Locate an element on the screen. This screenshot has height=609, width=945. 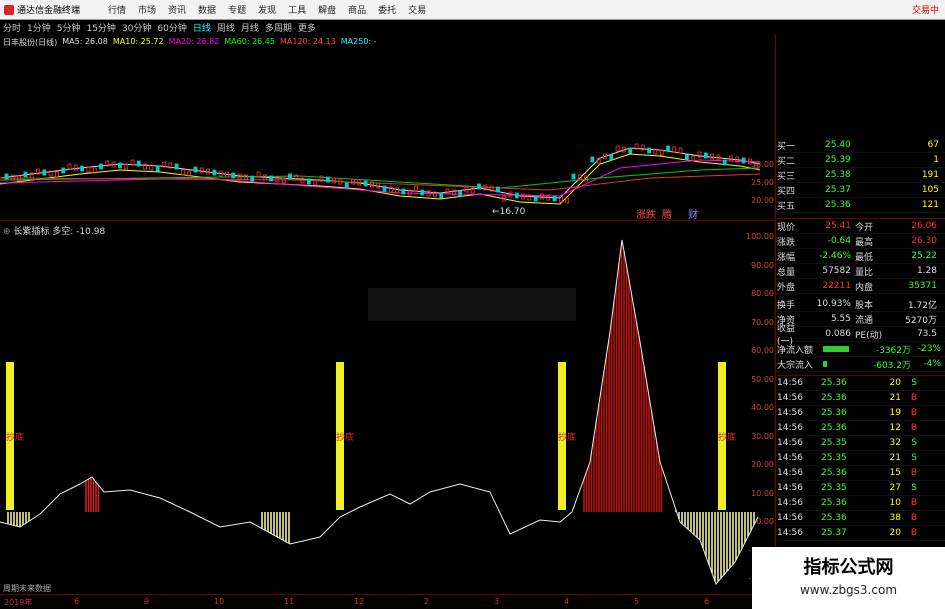
menu-item-1: 市场 is located at coordinates (147, 9).